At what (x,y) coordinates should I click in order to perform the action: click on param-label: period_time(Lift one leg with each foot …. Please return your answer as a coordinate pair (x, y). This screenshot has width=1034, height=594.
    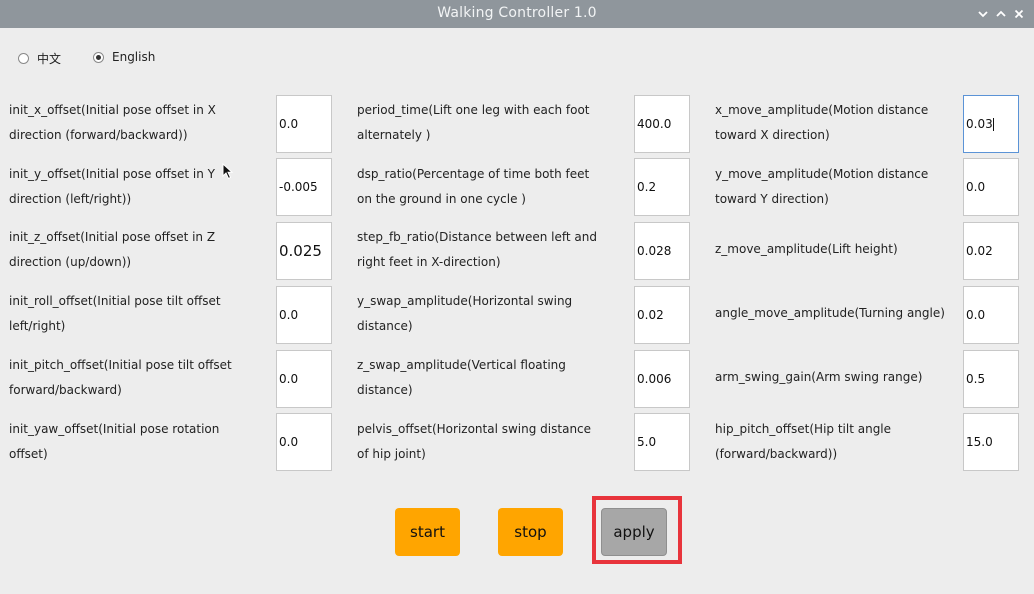
    Looking at the image, I should click on (473, 122).